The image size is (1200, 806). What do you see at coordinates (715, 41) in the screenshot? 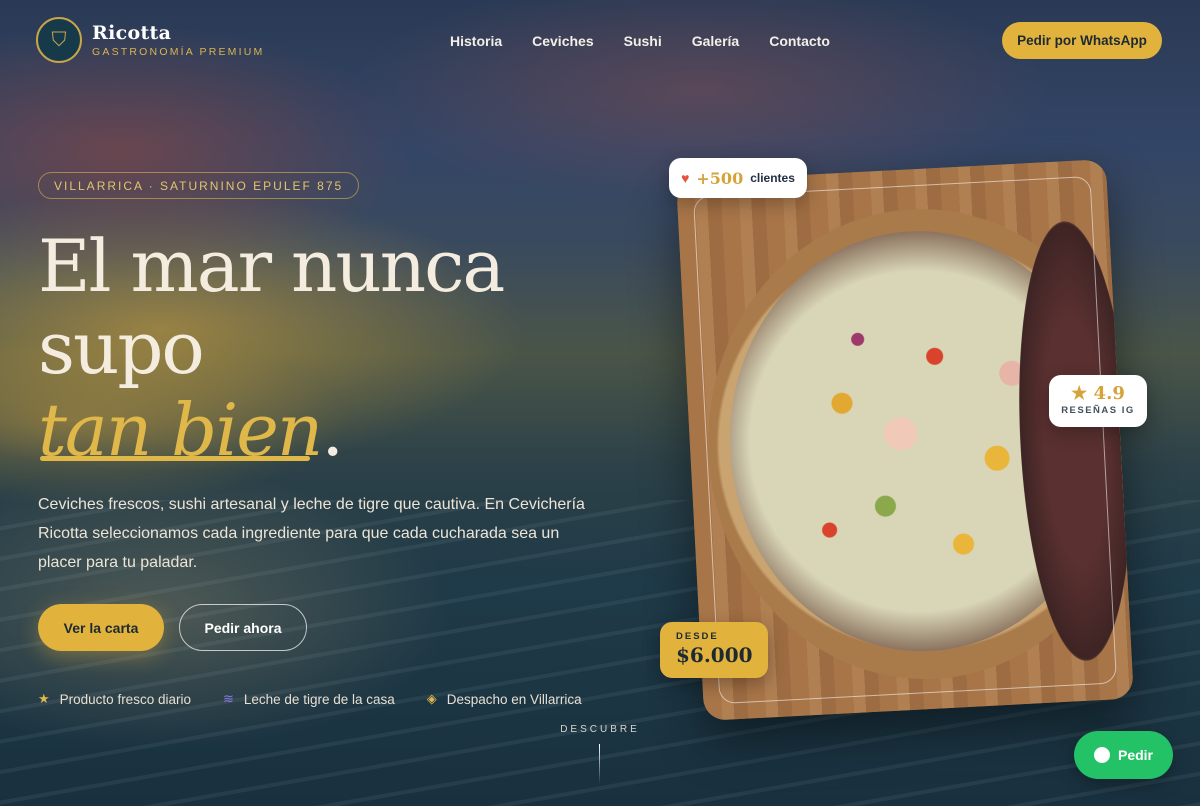
I see `nav-galeria: Galería` at bounding box center [715, 41].